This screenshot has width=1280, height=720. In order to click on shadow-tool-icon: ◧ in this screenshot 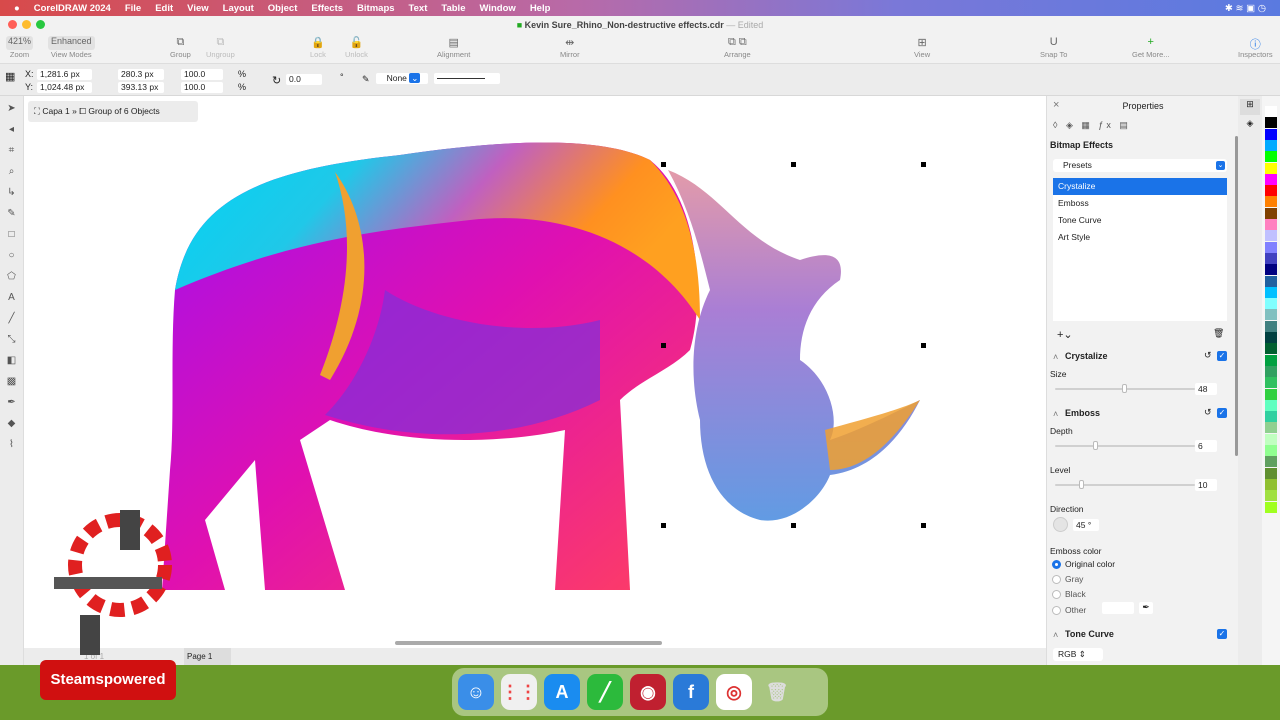, I will do `click(11, 360)`.